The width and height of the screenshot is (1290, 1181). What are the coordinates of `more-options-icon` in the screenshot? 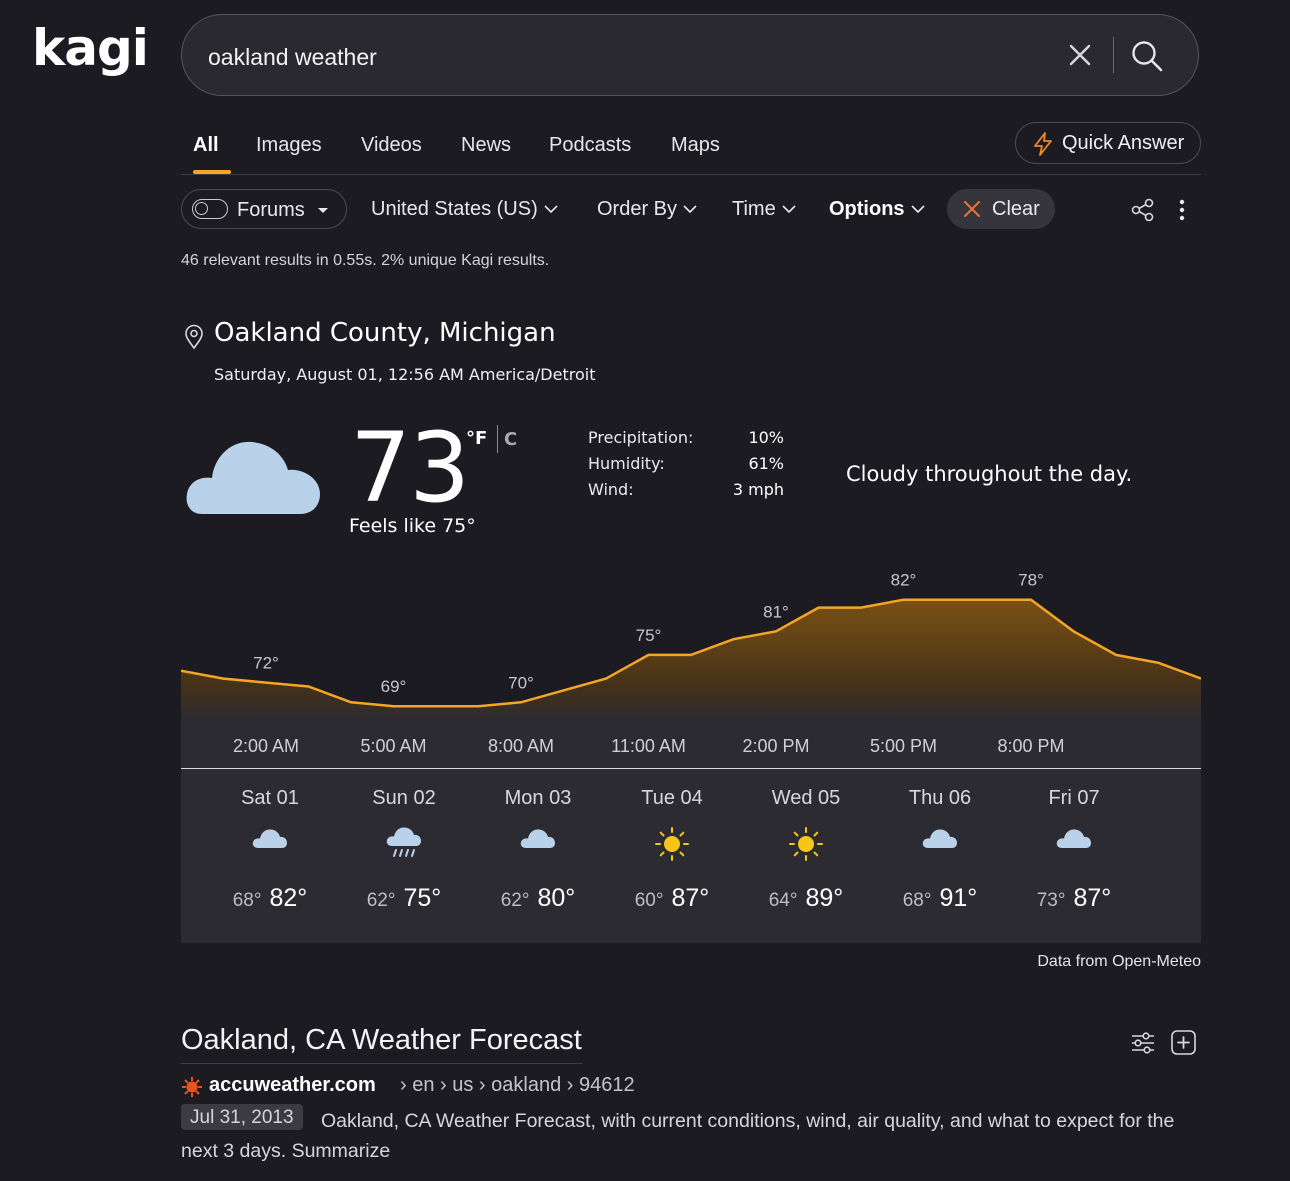 It's located at (1182, 210).